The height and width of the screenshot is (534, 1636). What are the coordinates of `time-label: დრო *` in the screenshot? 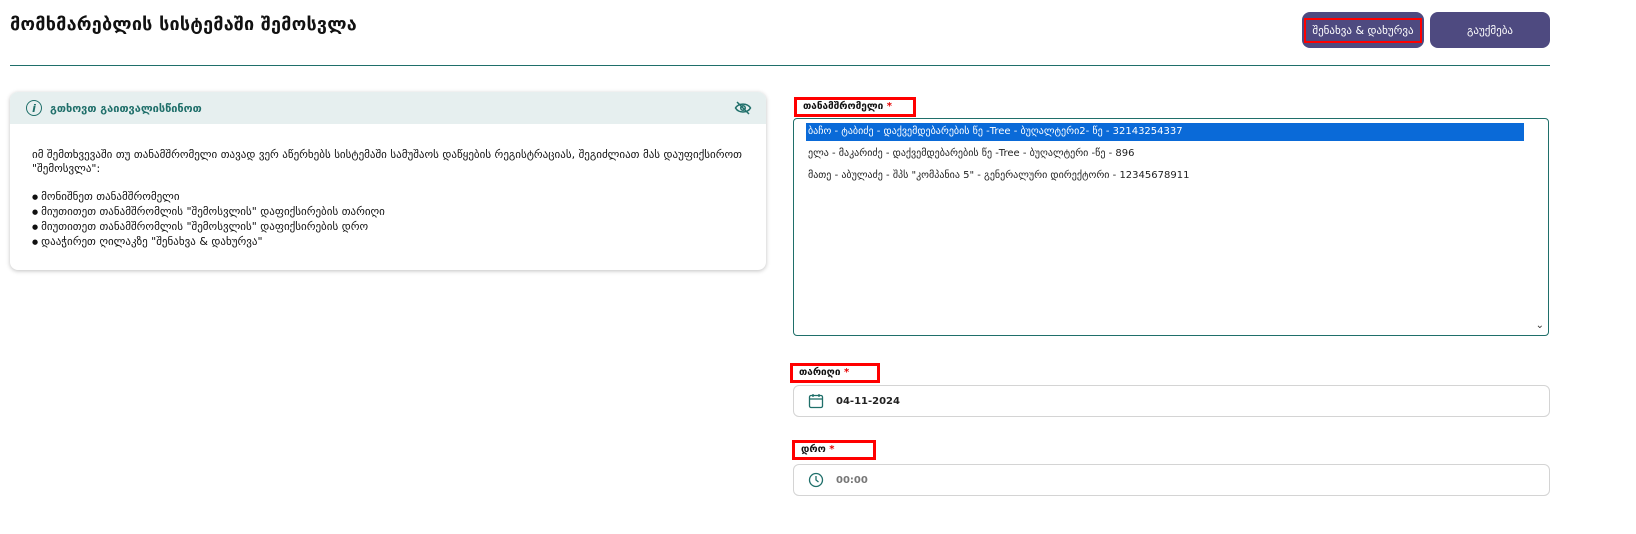 It's located at (834, 450).